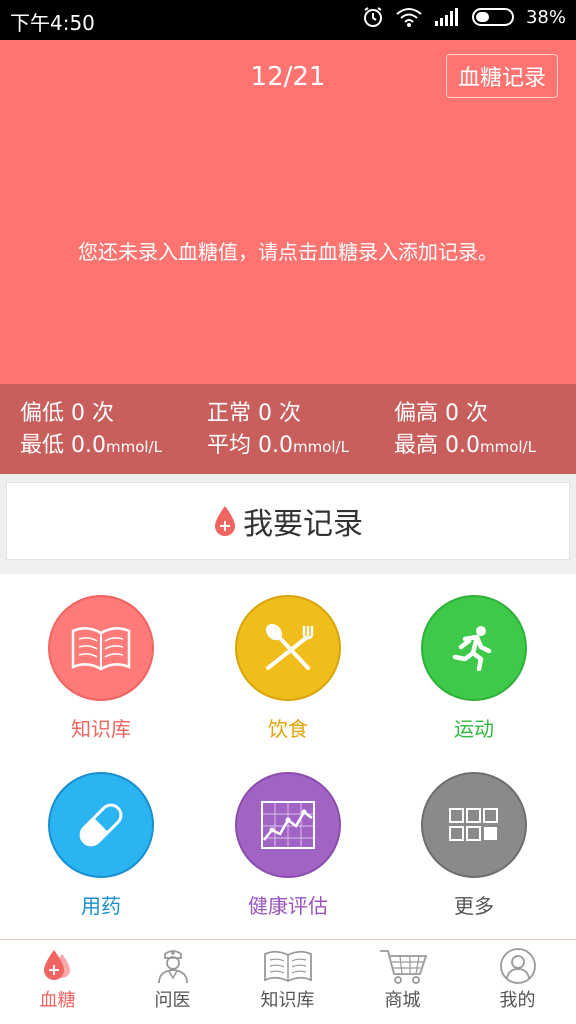 The image size is (576, 1024). What do you see at coordinates (288, 20) in the screenshot?
I see `status-bar: 下午4:50 38%` at bounding box center [288, 20].